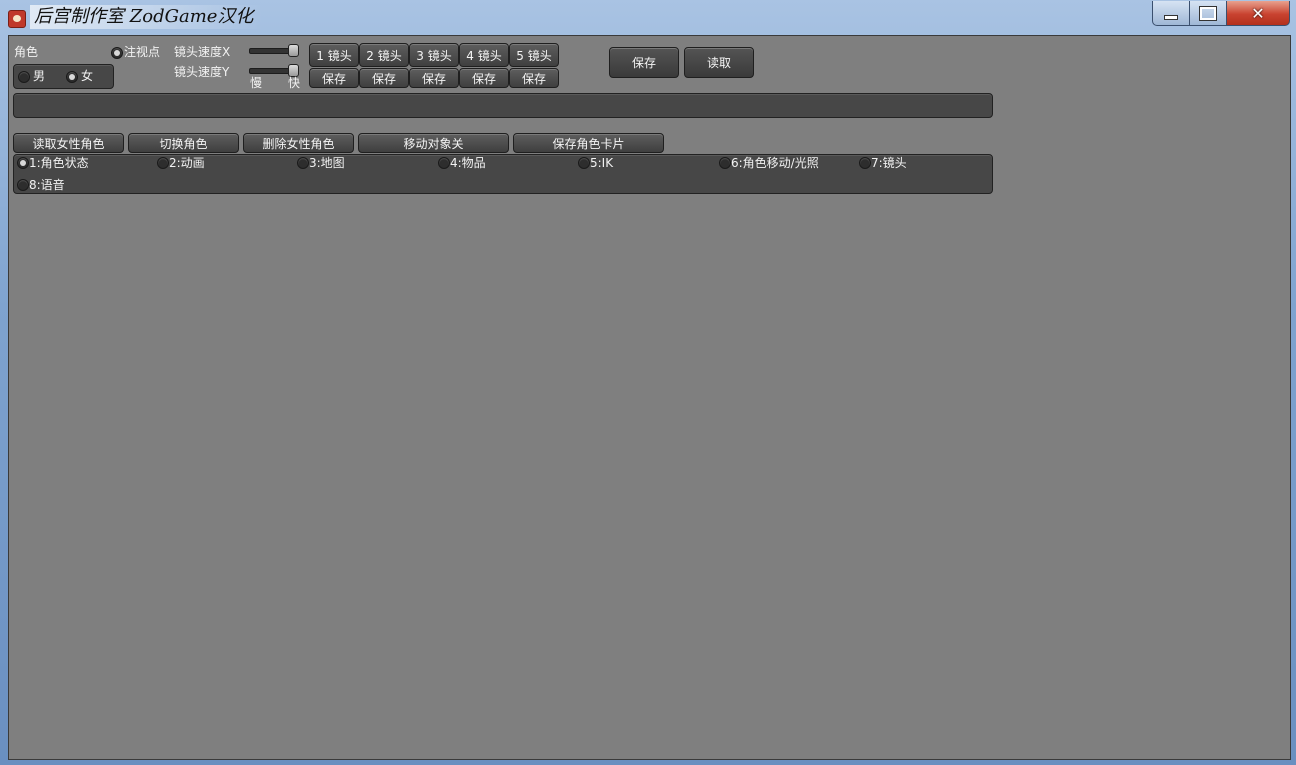 The width and height of the screenshot is (1296, 765). I want to click on tab-7-label: 7:镜头, so click(889, 163).